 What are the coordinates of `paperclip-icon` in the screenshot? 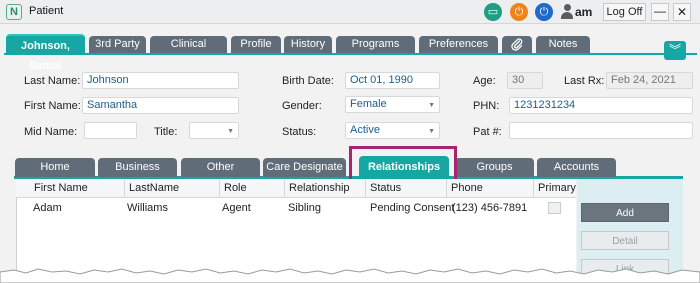 It's located at (517, 44).